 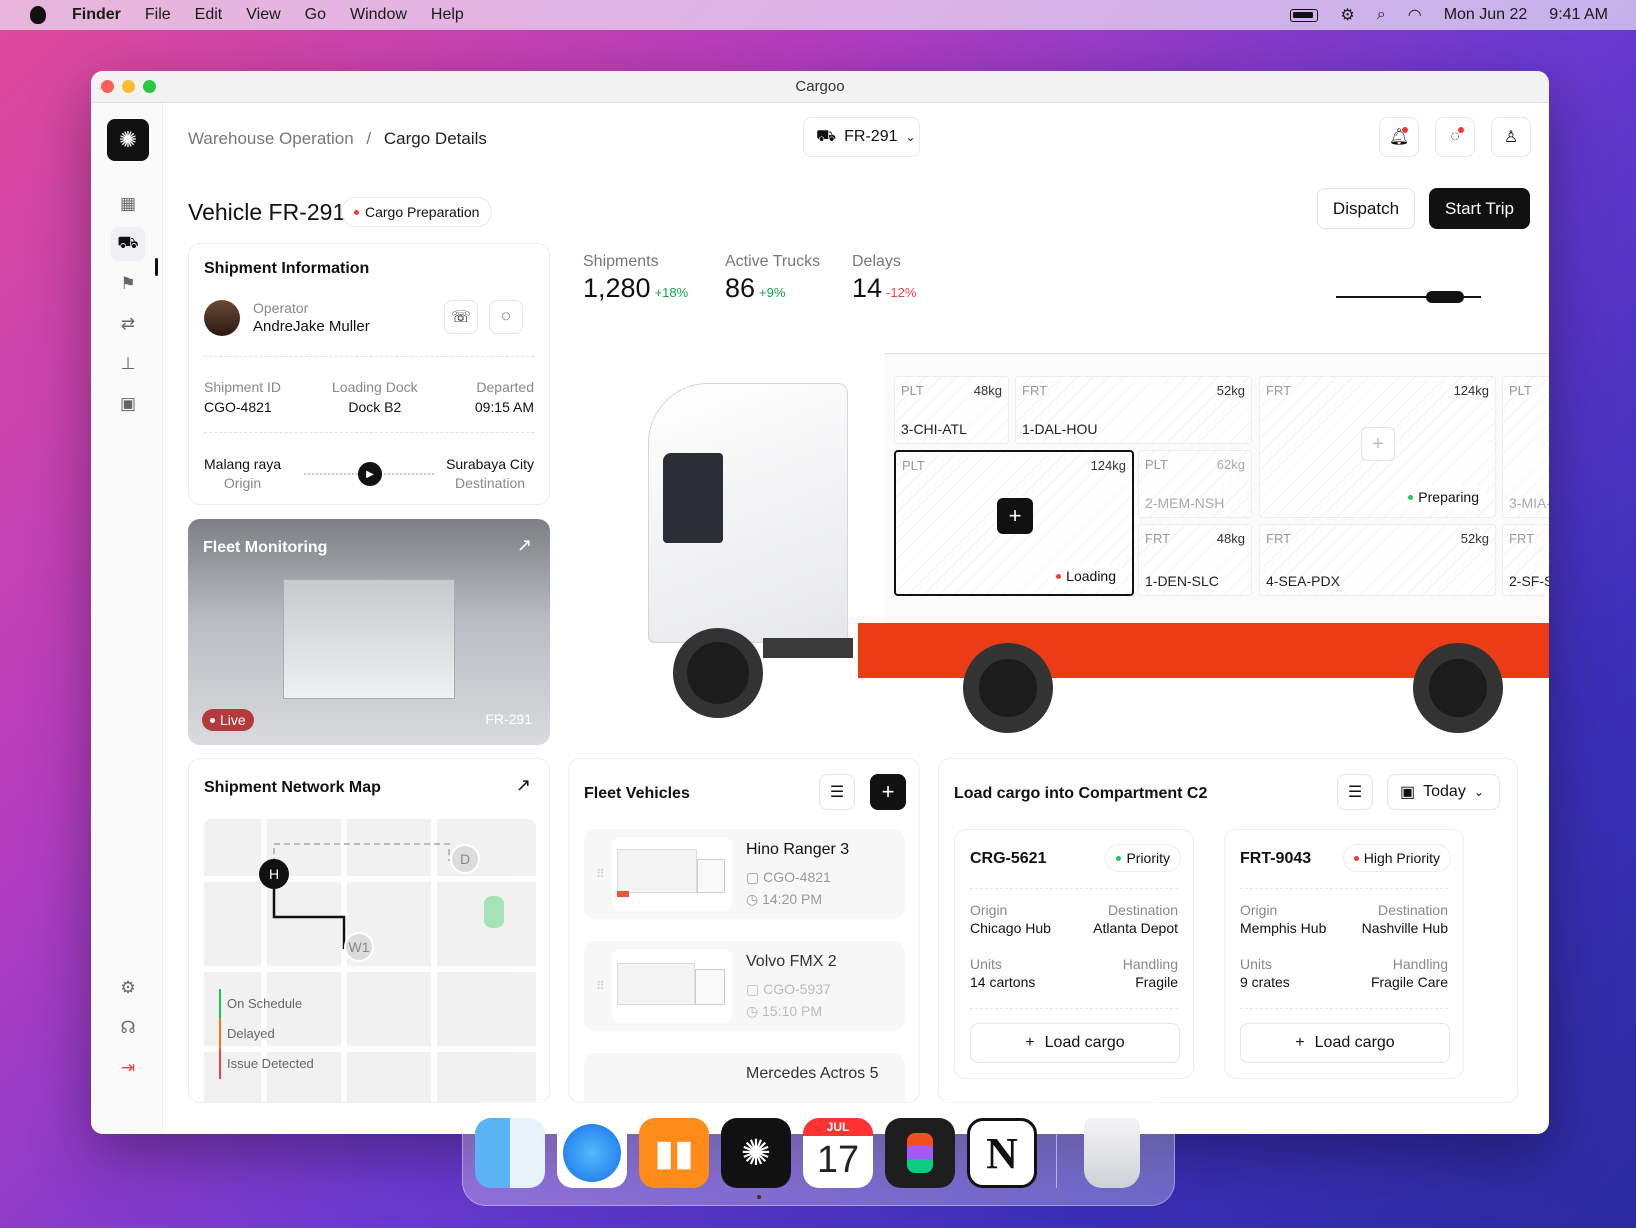 I want to click on slot-weight: 124kg, so click(x=1471, y=390).